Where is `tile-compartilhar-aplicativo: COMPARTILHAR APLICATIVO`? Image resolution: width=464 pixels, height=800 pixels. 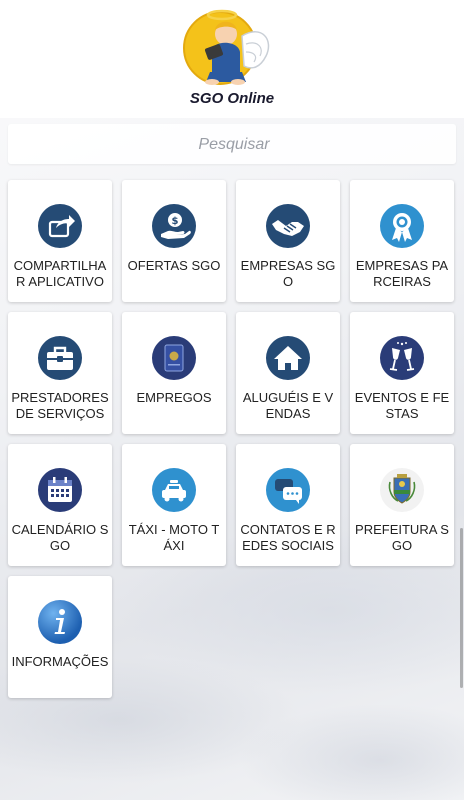
tile-compartilhar-aplicativo: COMPARTILHAR APLICATIVO is located at coordinates (60, 241).